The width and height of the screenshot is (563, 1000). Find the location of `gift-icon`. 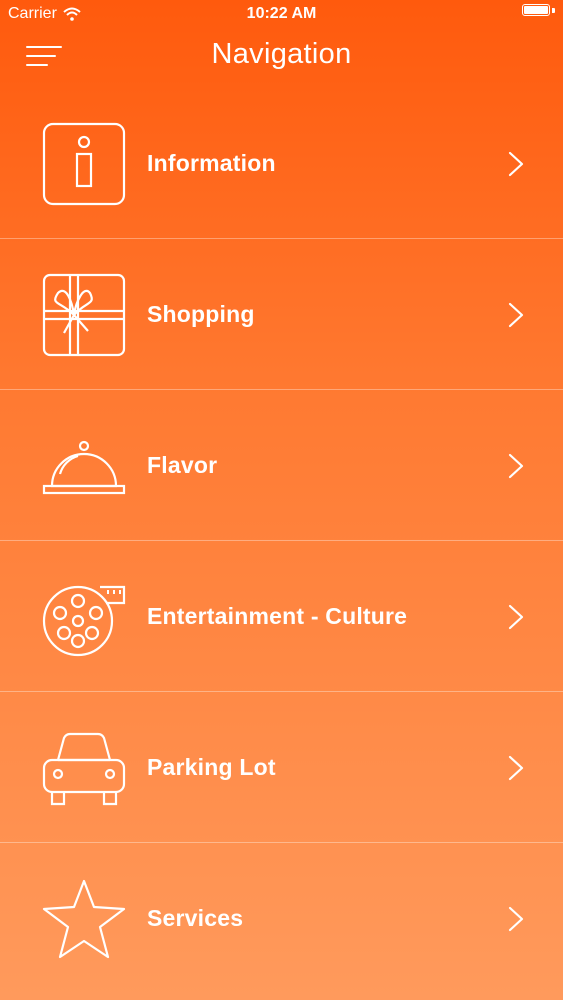

gift-icon is located at coordinates (84, 315).